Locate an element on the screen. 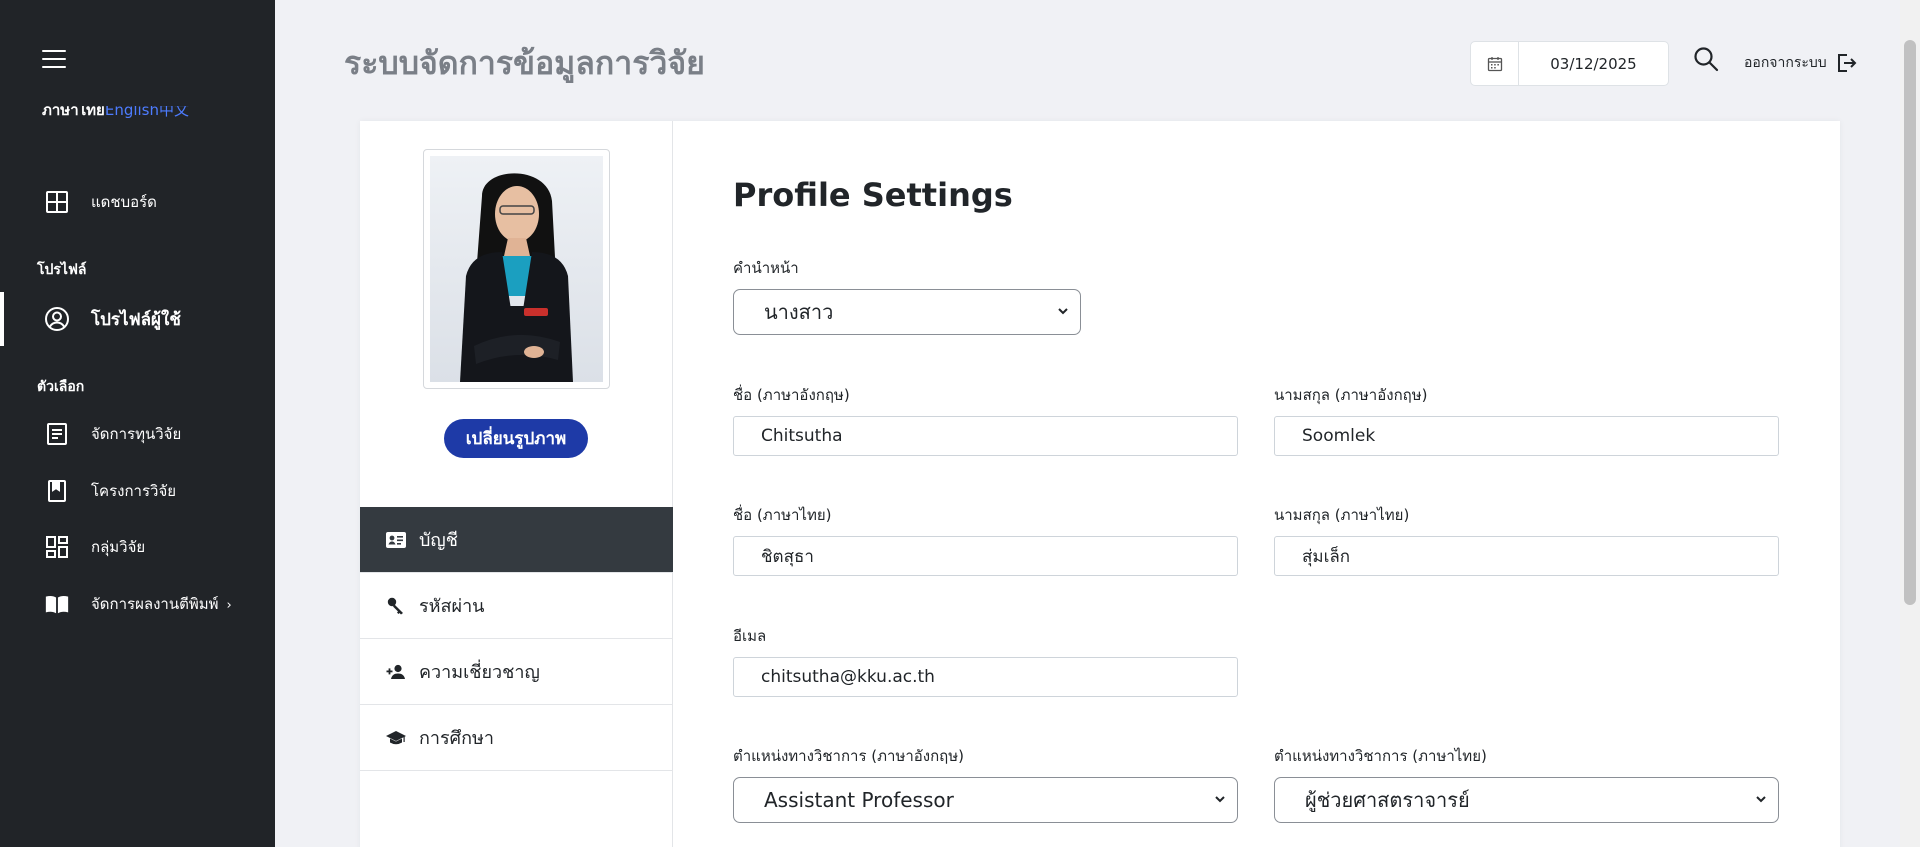 The image size is (1920, 847). sidebar-item-label: กลุ่มวิจัย is located at coordinates (118, 547).